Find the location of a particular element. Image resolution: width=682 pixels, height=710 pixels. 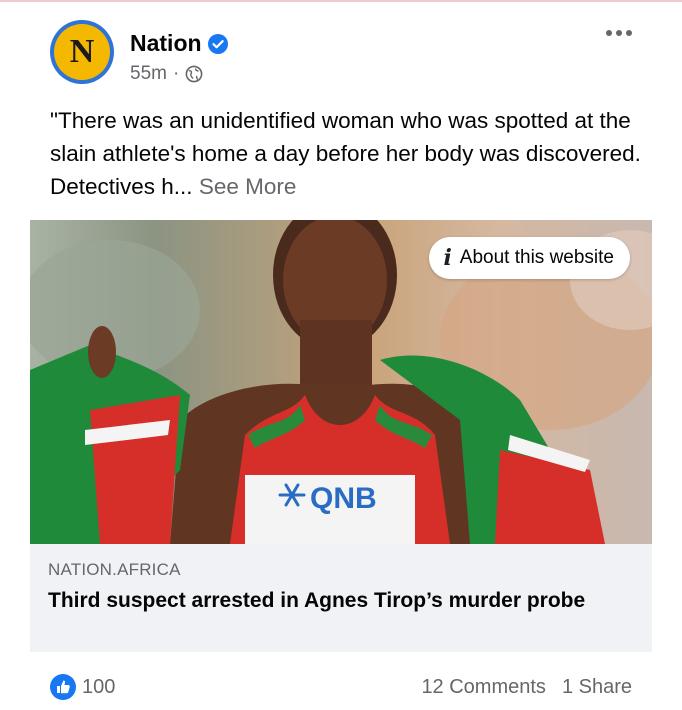

bib-sponsor-text: QNB is located at coordinates (343, 498).